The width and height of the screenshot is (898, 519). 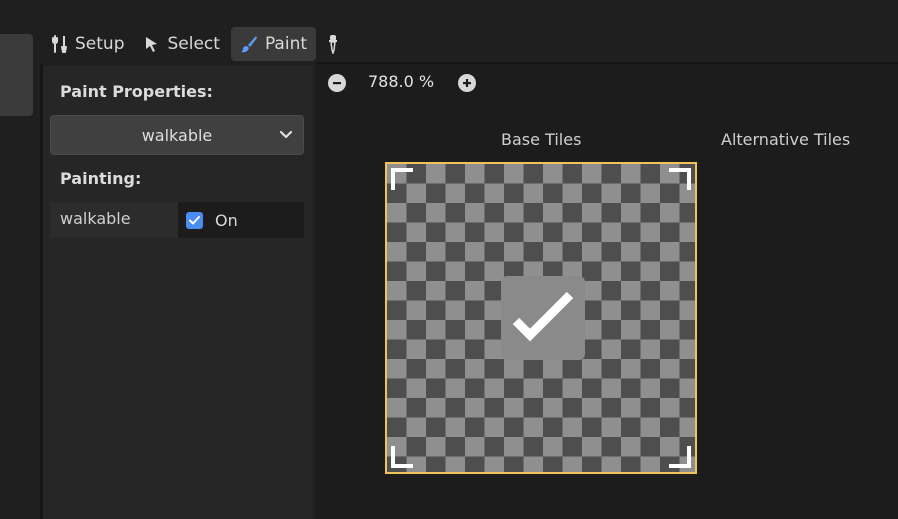 I want to click on zoom-in-button, so click(x=467, y=83).